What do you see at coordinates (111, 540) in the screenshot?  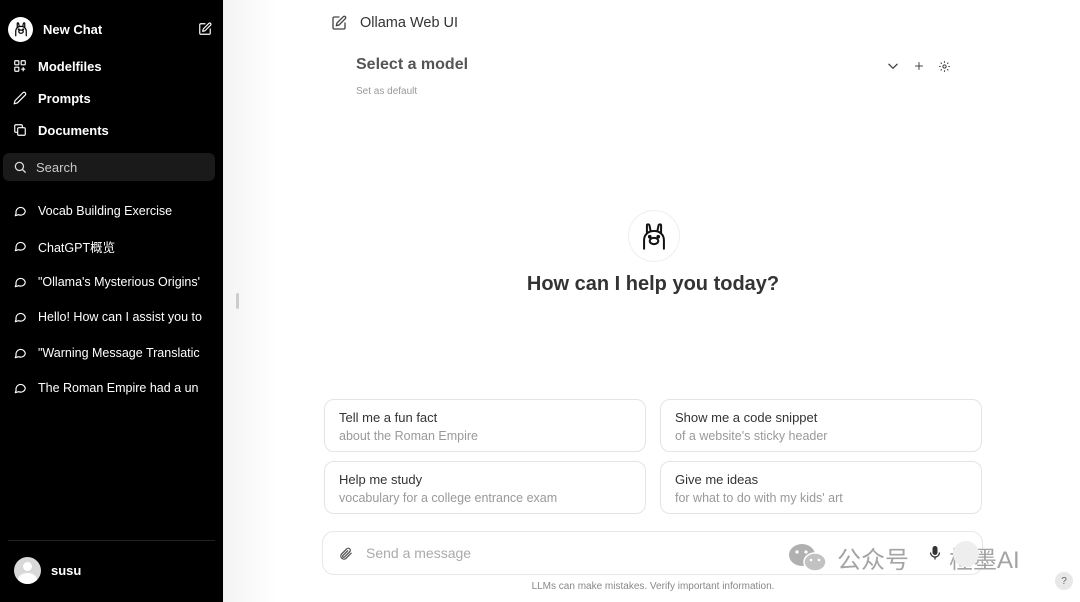 I see `sidebar-divider` at bounding box center [111, 540].